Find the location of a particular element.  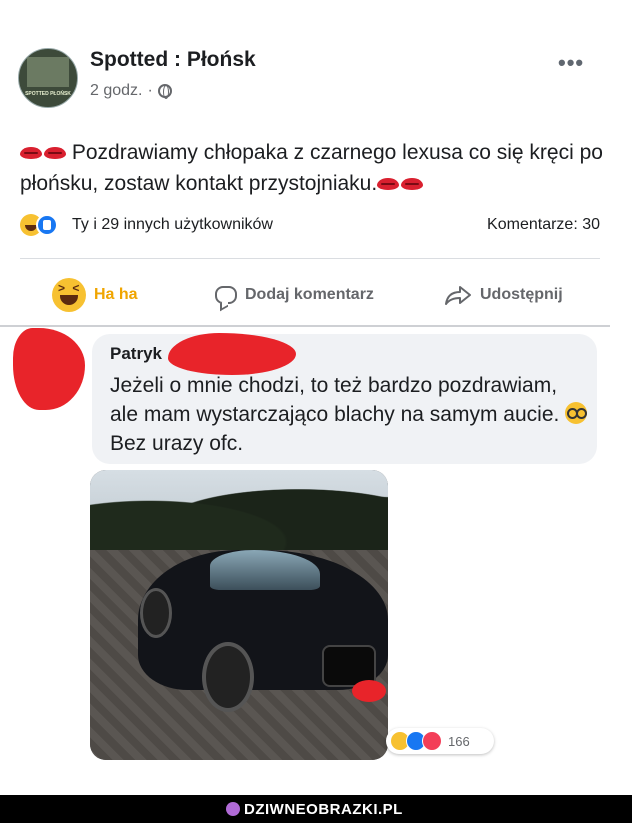

page-name: Spotted : Płońsk is located at coordinates (173, 60).